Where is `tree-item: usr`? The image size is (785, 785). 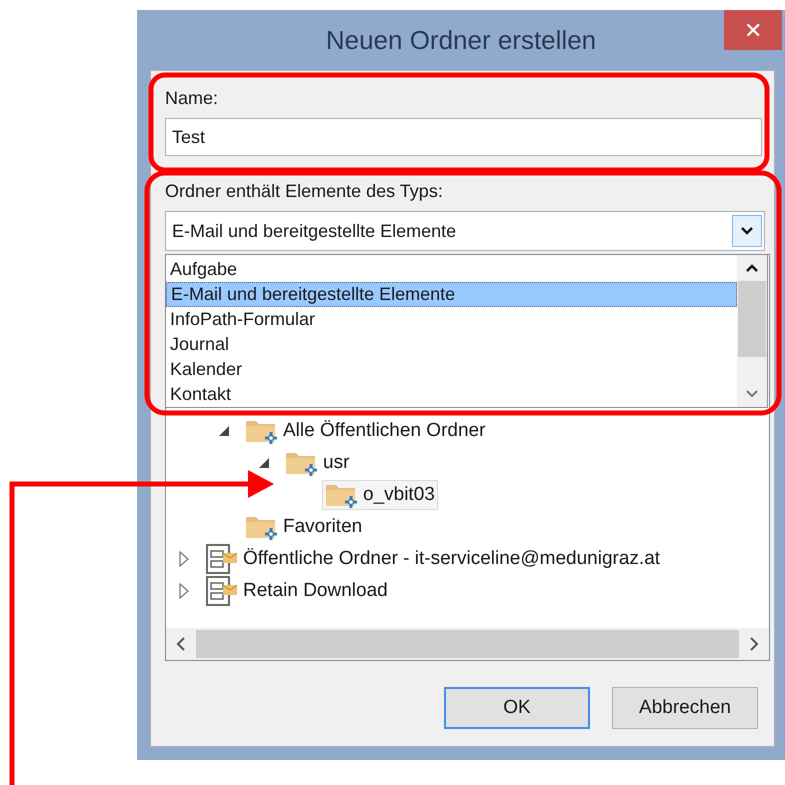 tree-item: usr is located at coordinates (317, 463).